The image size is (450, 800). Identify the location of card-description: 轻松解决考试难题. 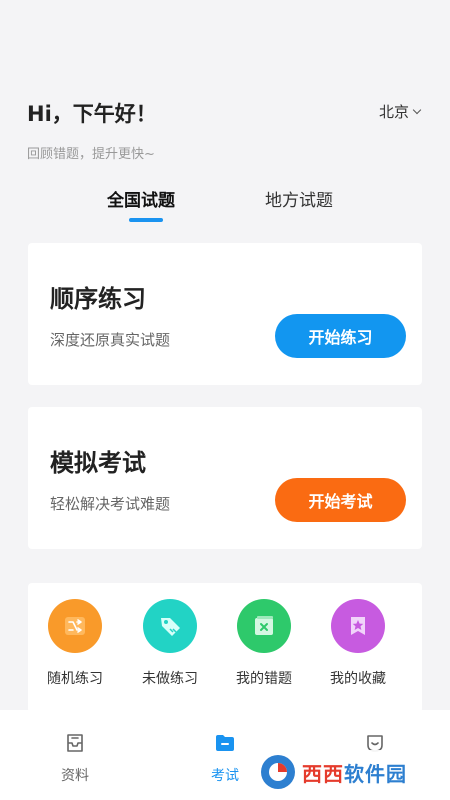
(110, 504).